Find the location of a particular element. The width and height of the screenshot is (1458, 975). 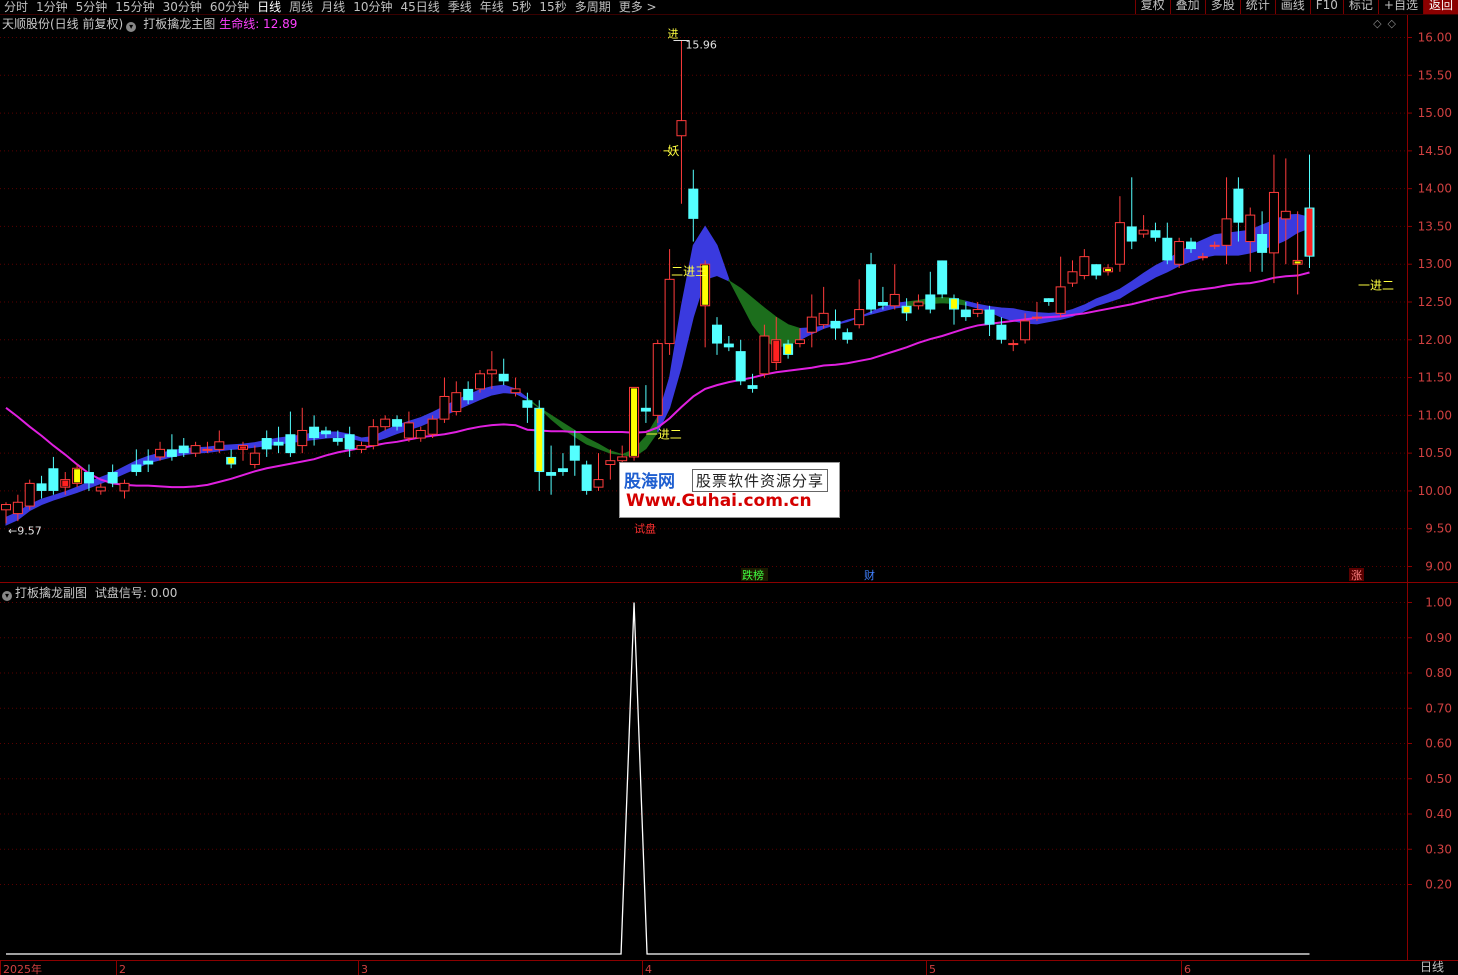

x-tick-label: 2 is located at coordinates (122, 969).